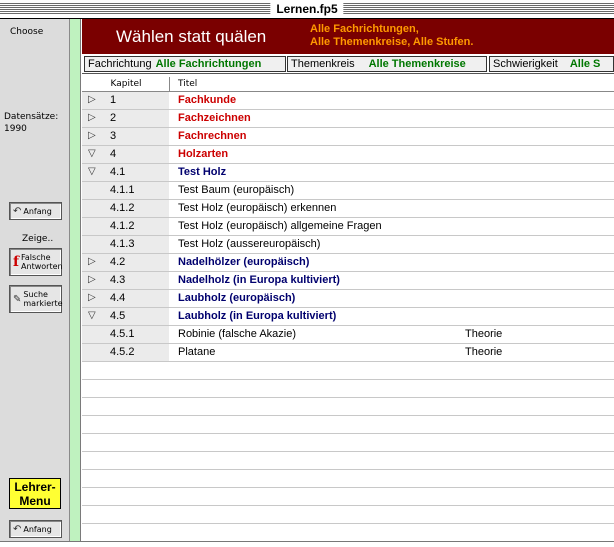 This screenshot has height=547, width=614. Describe the element at coordinates (17, 299) in the screenshot. I see `tag-icon: ✎` at that location.